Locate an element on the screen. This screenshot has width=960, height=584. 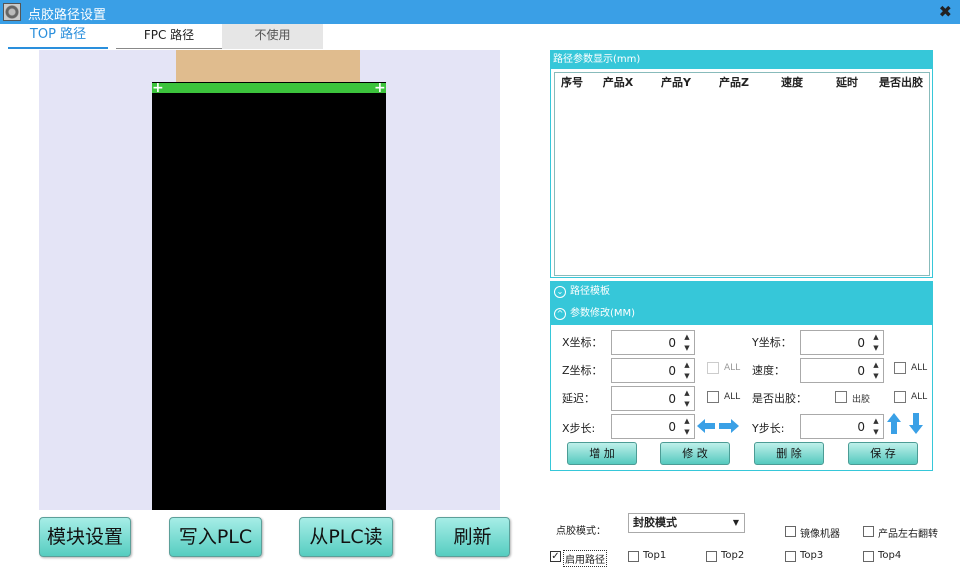
arrow-up-icon is located at coordinates (894, 423).